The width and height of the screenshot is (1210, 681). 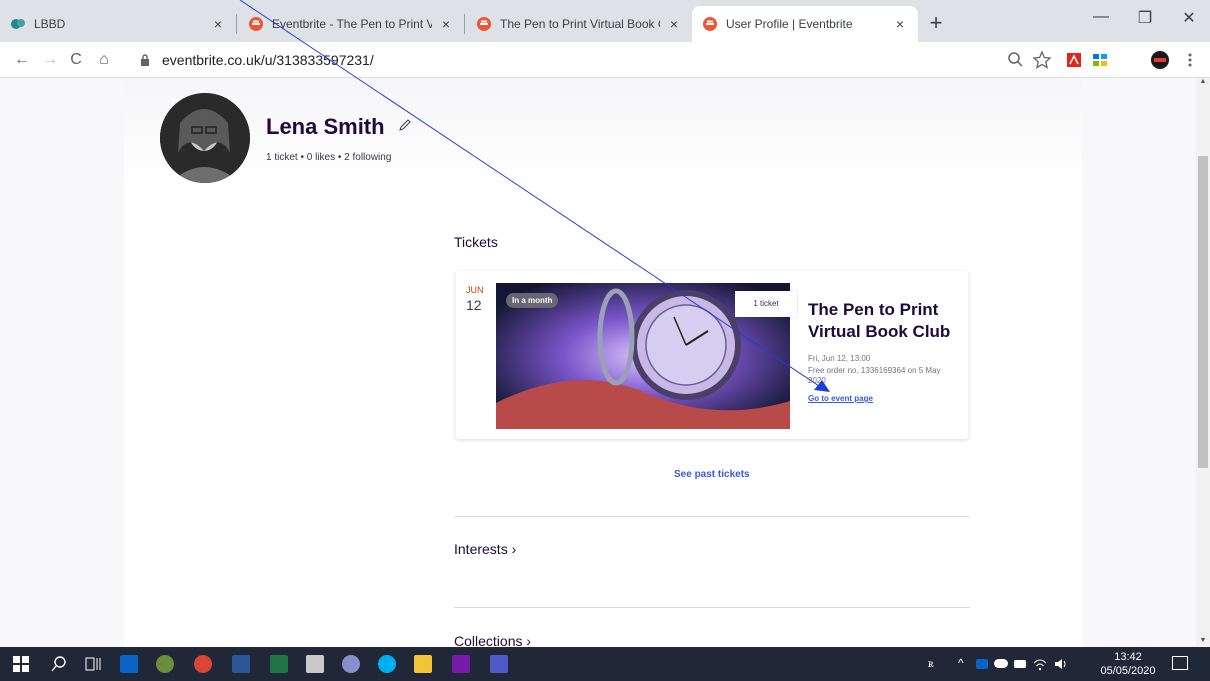 What do you see at coordinates (1001, 663) in the screenshot?
I see `onedrive-icon` at bounding box center [1001, 663].